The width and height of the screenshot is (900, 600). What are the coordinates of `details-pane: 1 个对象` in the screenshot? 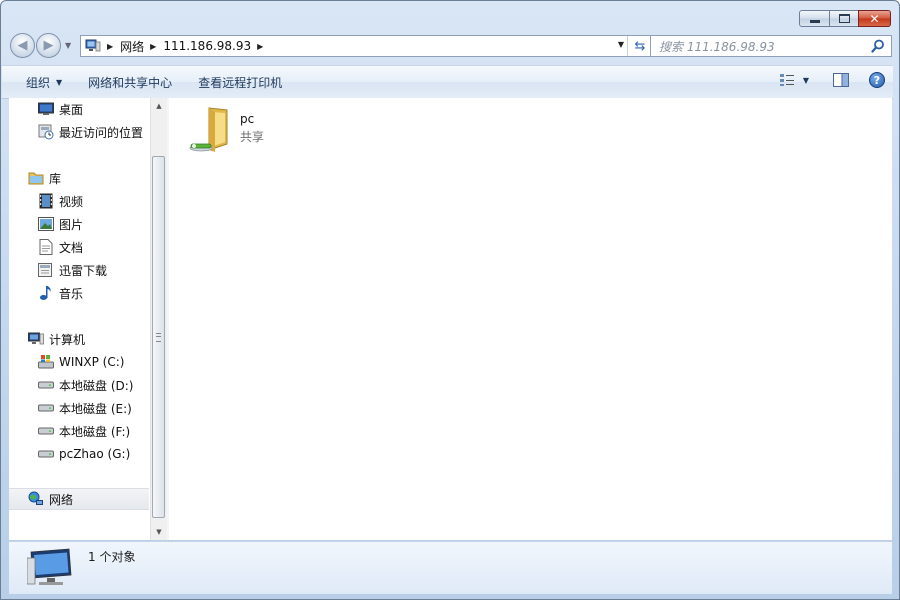 It's located at (450, 567).